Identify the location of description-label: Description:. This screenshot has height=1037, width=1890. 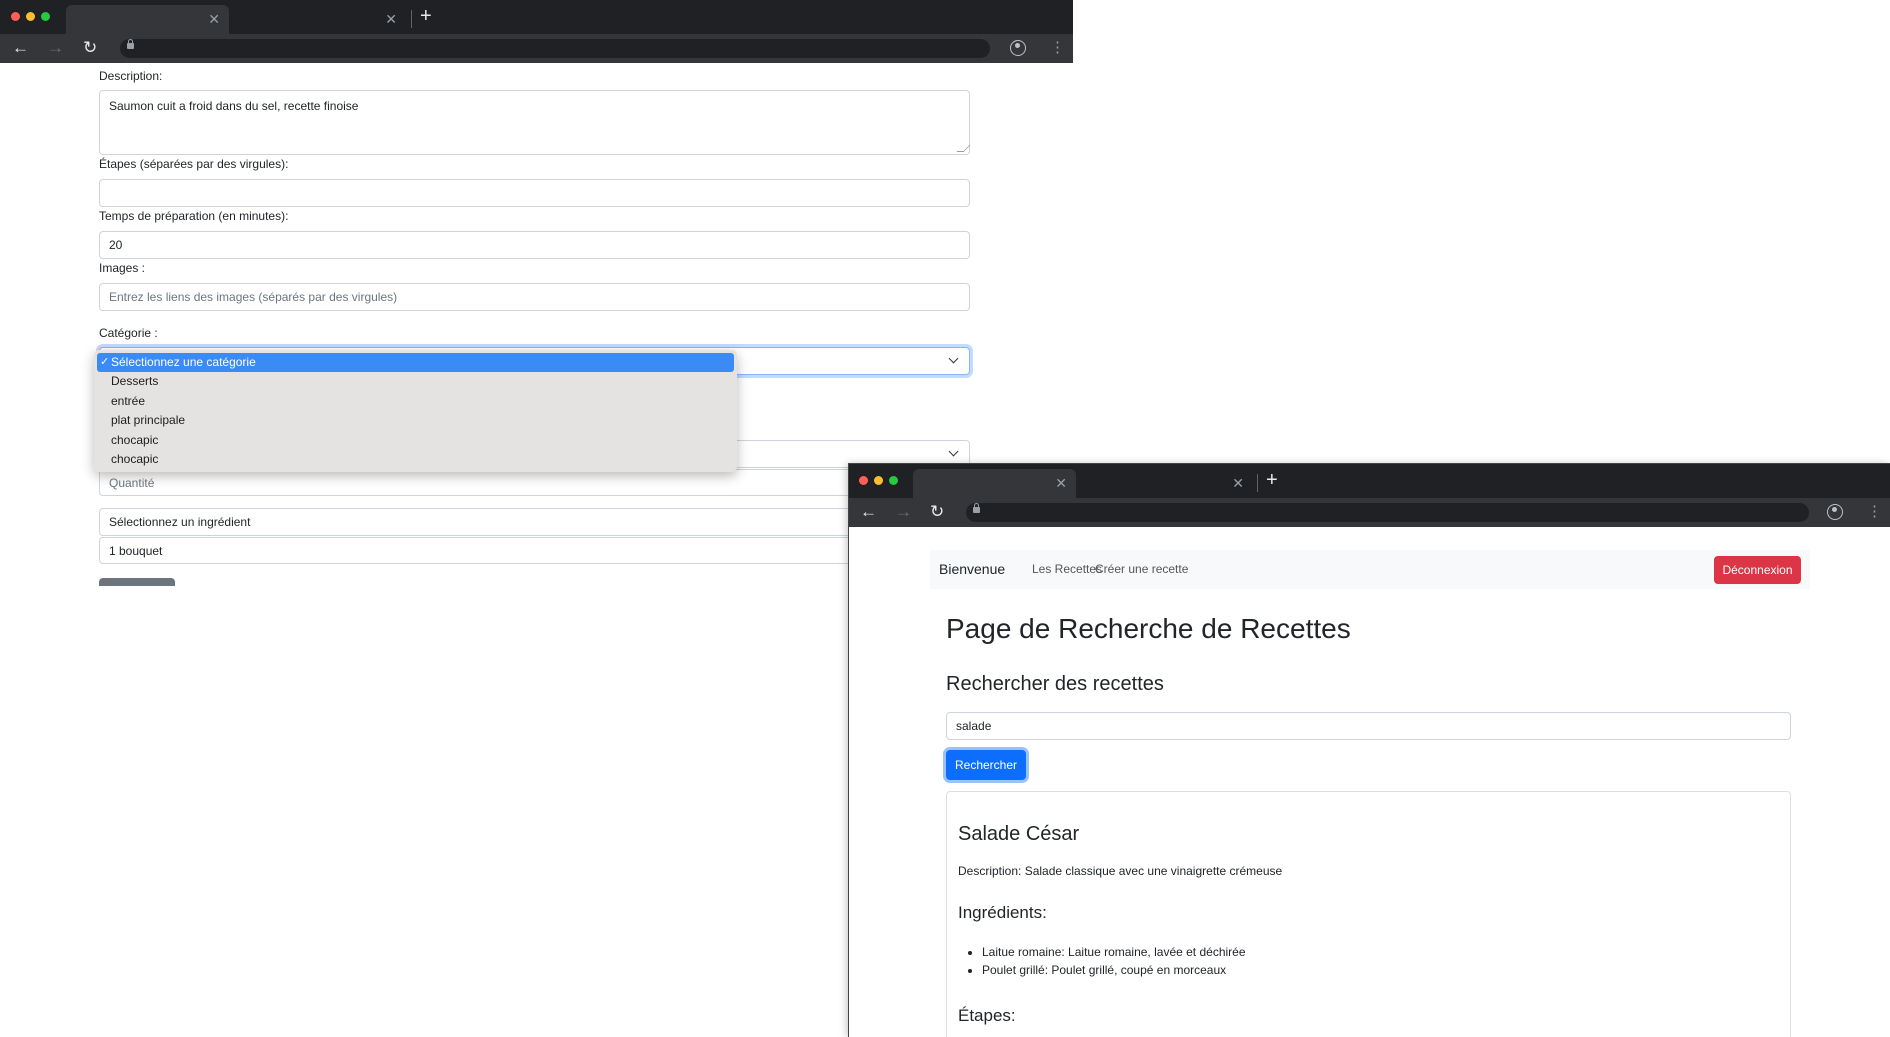
(131, 76).